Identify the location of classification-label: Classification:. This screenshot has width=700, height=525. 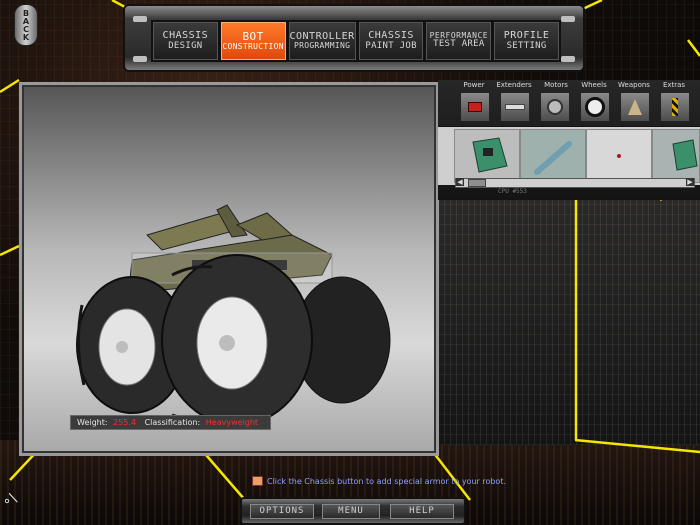
(172, 422).